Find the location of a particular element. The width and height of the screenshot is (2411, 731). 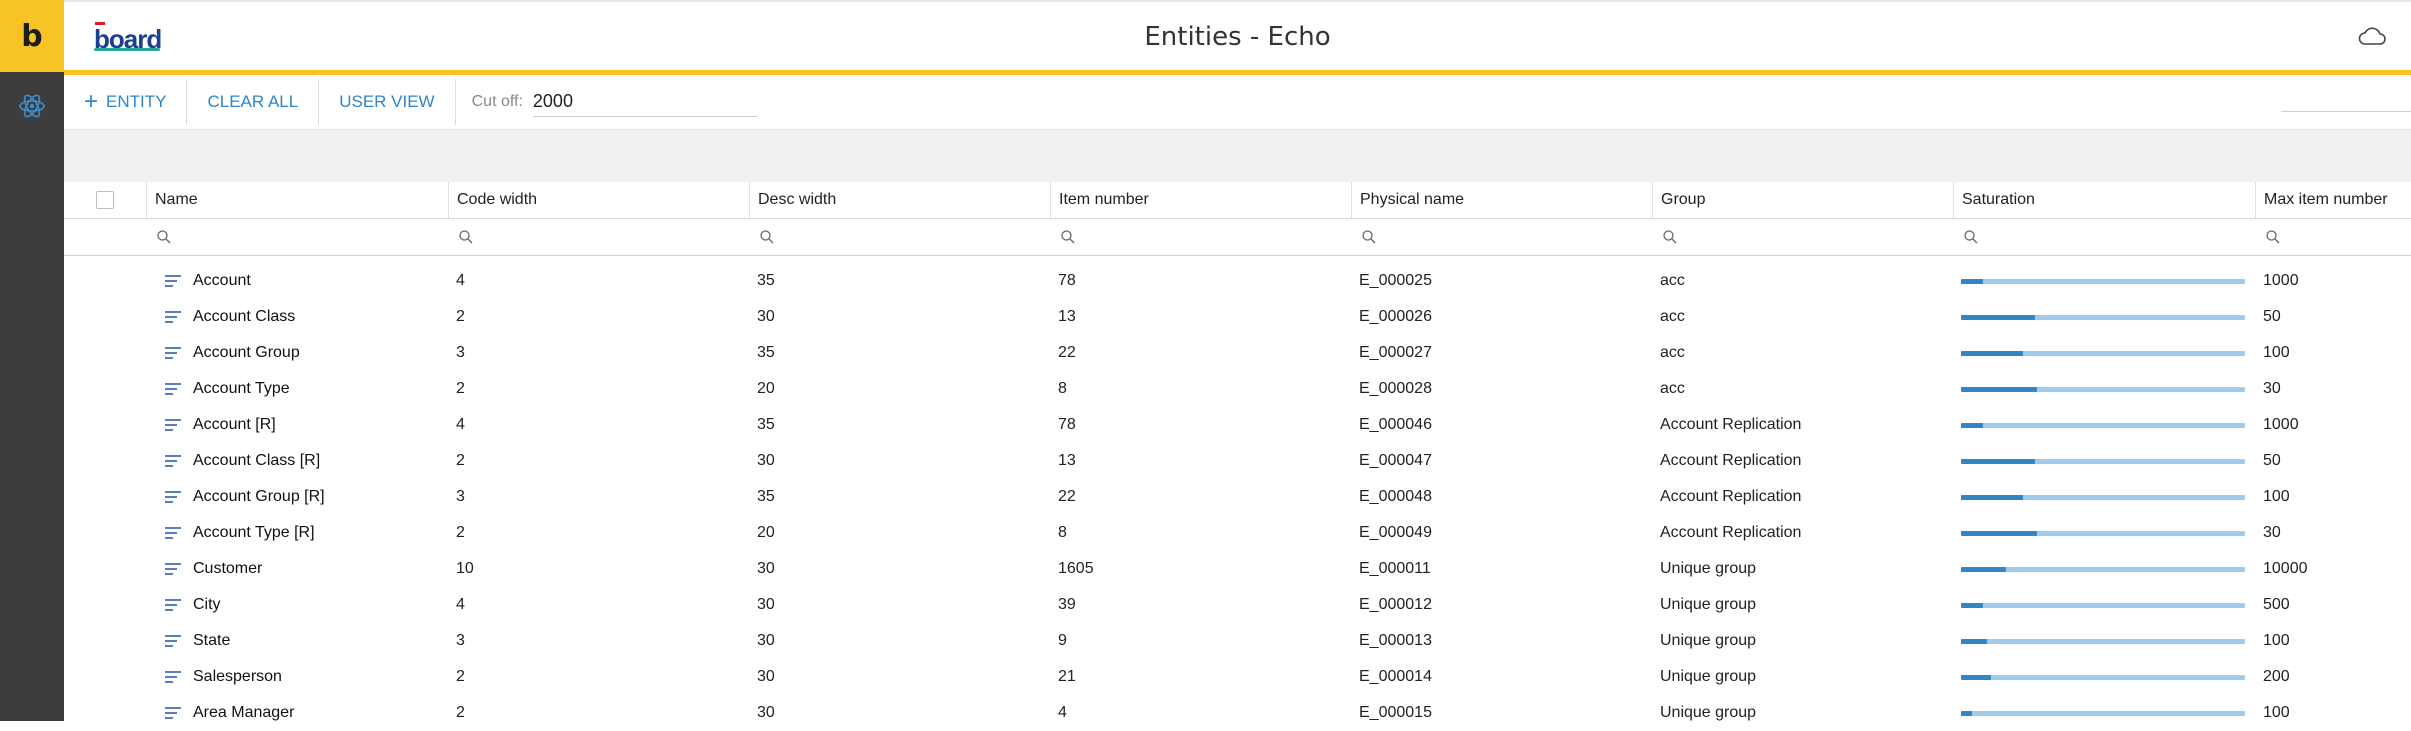

filter-group is located at coordinates (1802, 237).